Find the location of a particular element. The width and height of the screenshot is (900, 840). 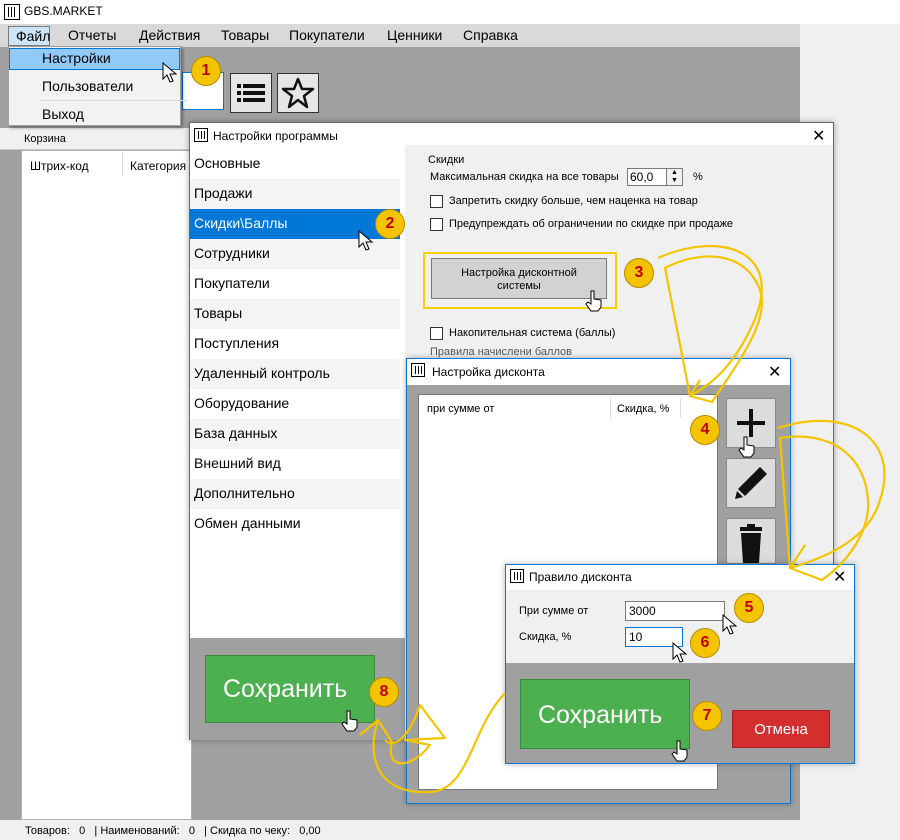

step-badge-3: 3 is located at coordinates (639, 273).